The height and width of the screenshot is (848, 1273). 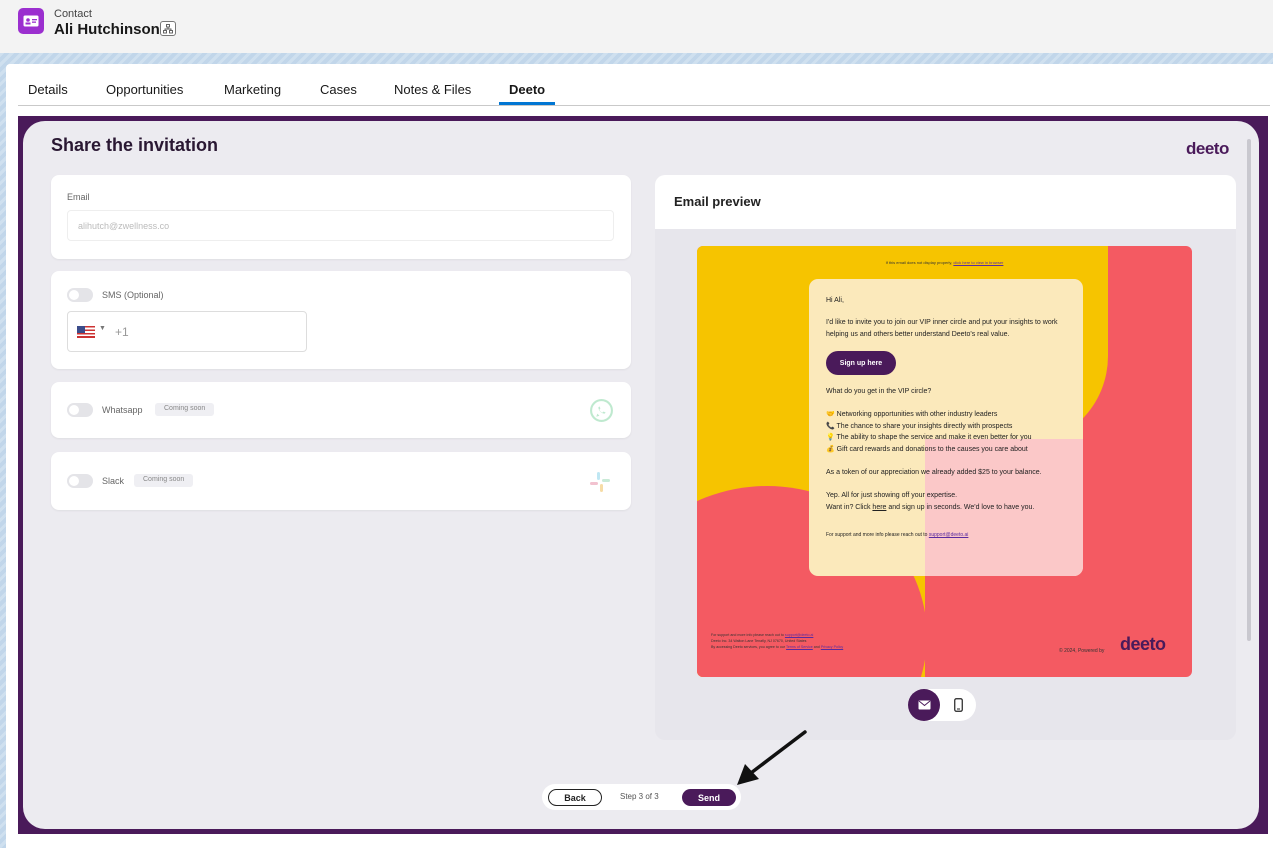 What do you see at coordinates (78, 197) in the screenshot?
I see `email-label: Email` at bounding box center [78, 197].